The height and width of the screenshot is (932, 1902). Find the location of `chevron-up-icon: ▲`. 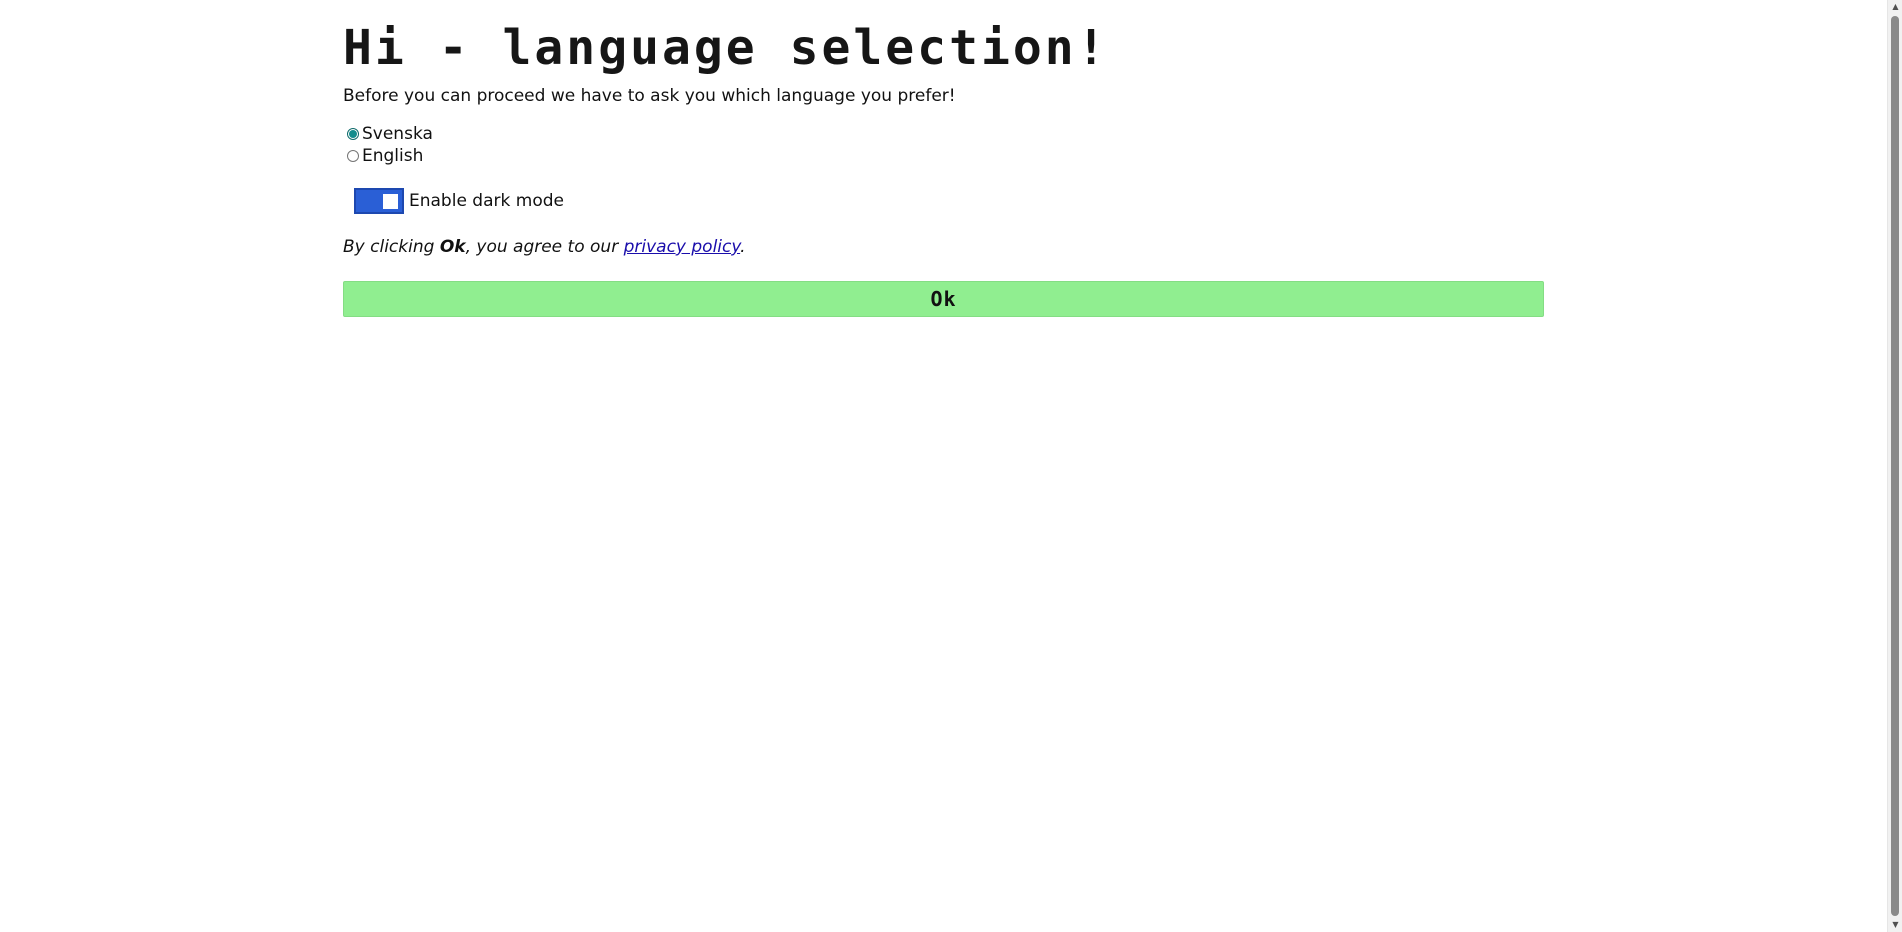

chevron-up-icon: ▲ is located at coordinates (1895, 7).